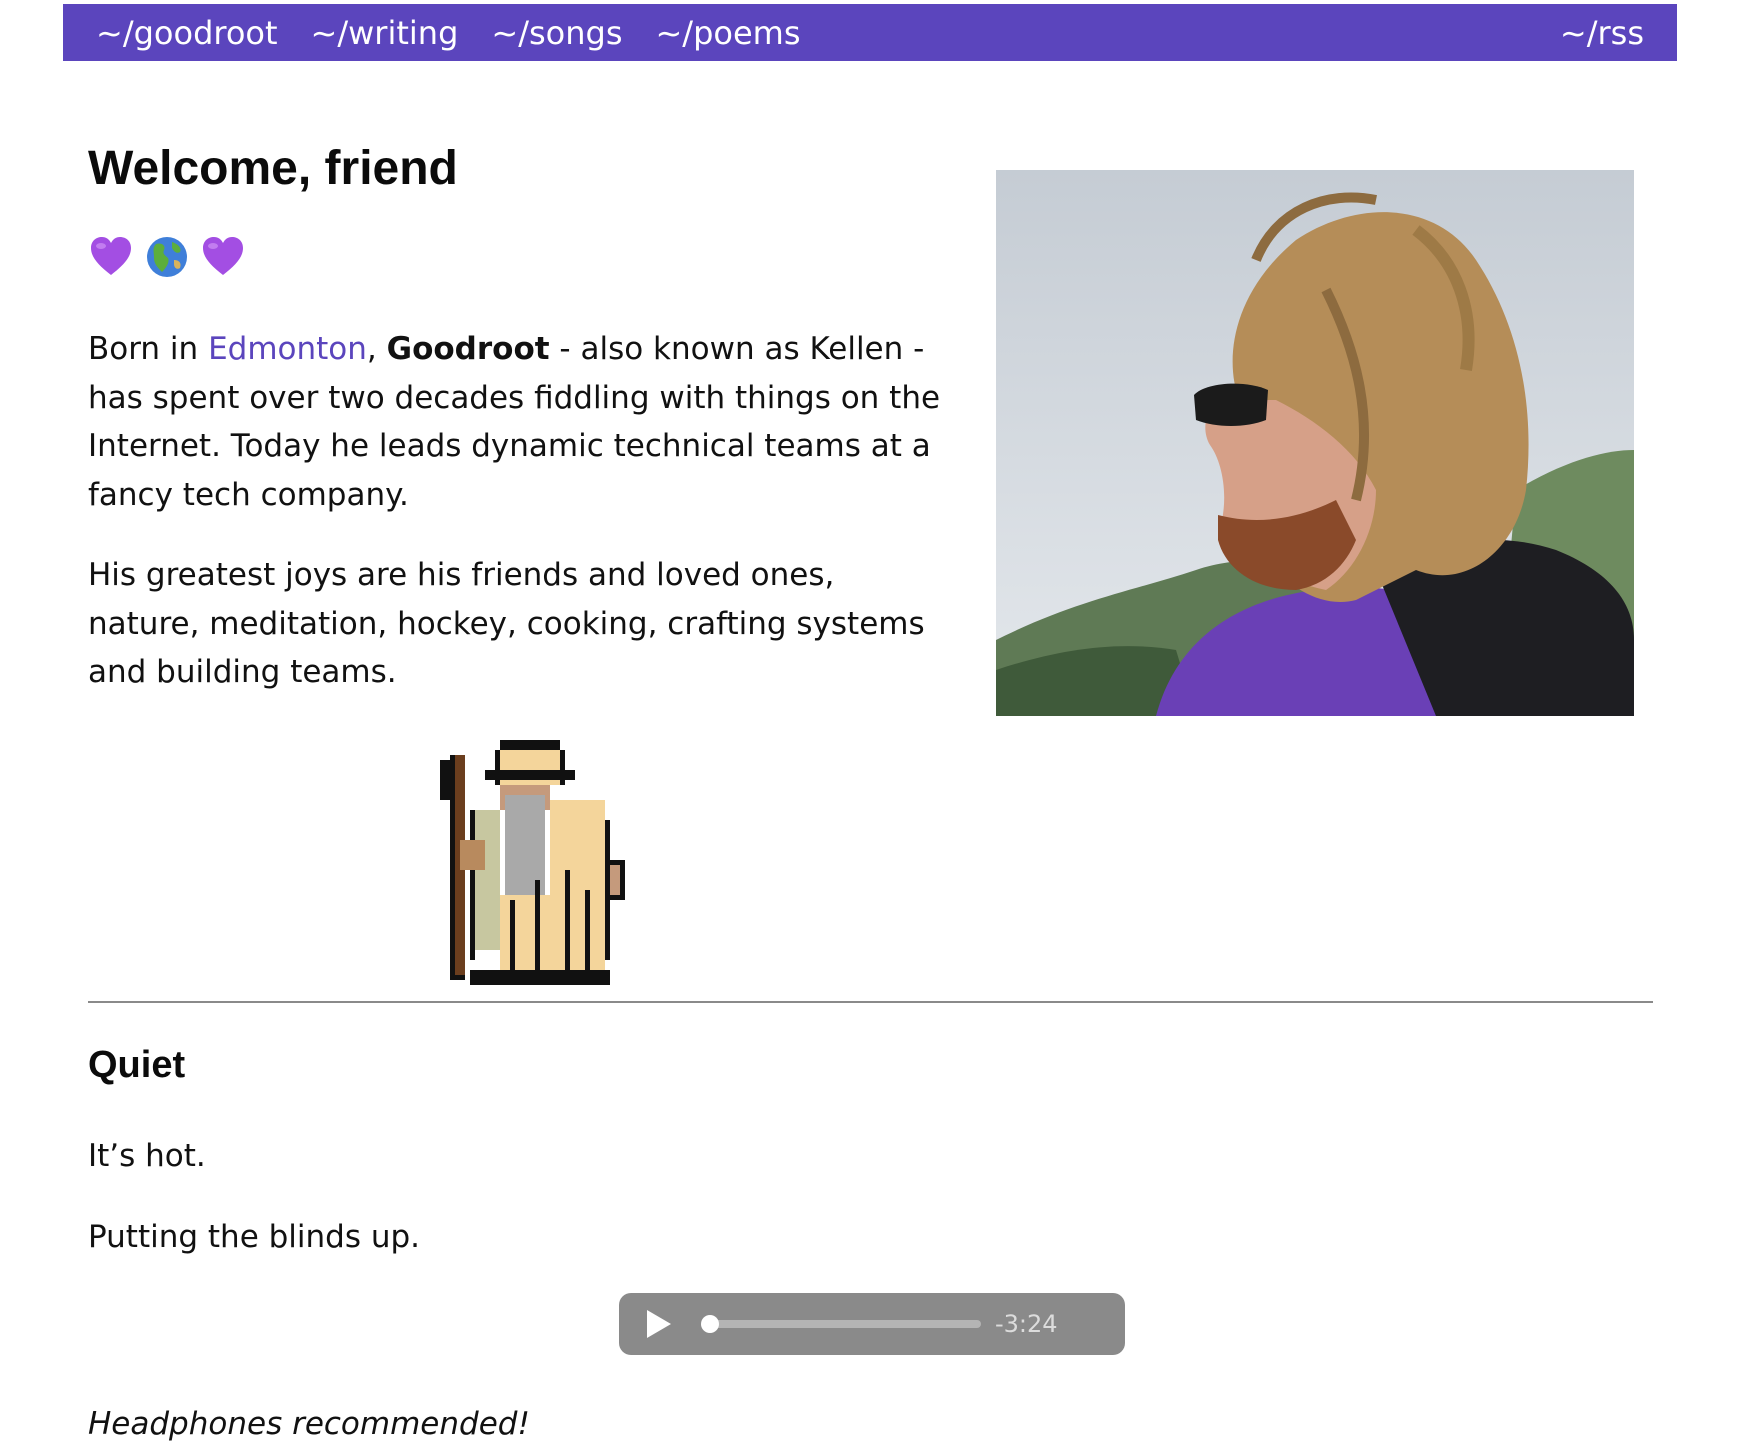 The image size is (1750, 1446). I want to click on bio-text: ,, so click(376, 349).